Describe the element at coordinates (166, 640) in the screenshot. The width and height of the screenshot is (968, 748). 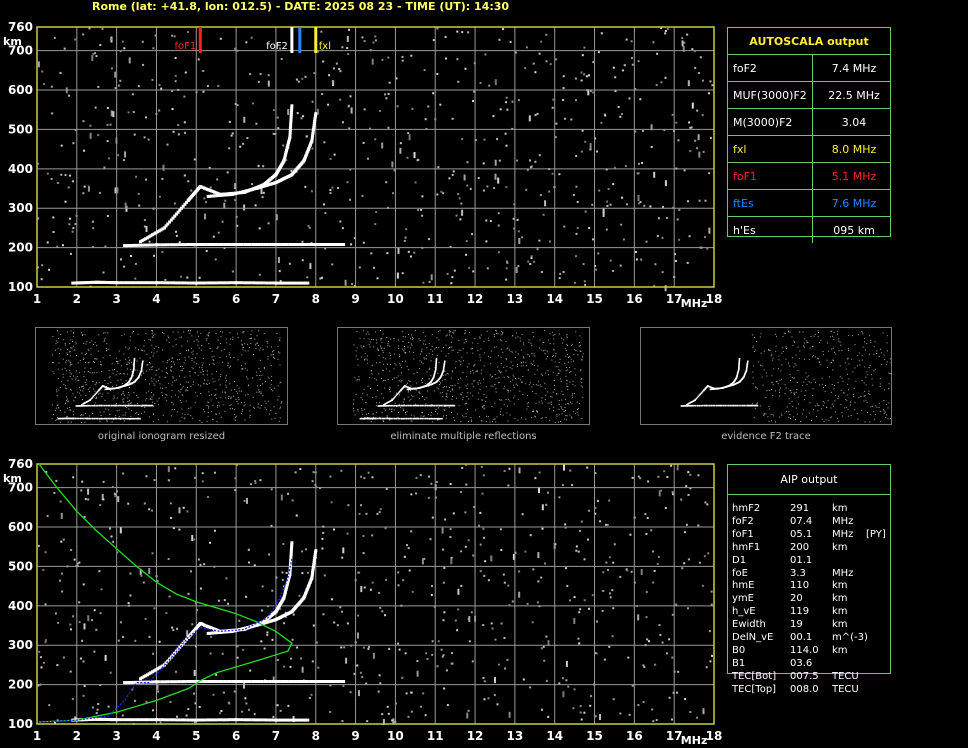
I see `profile-line` at that location.